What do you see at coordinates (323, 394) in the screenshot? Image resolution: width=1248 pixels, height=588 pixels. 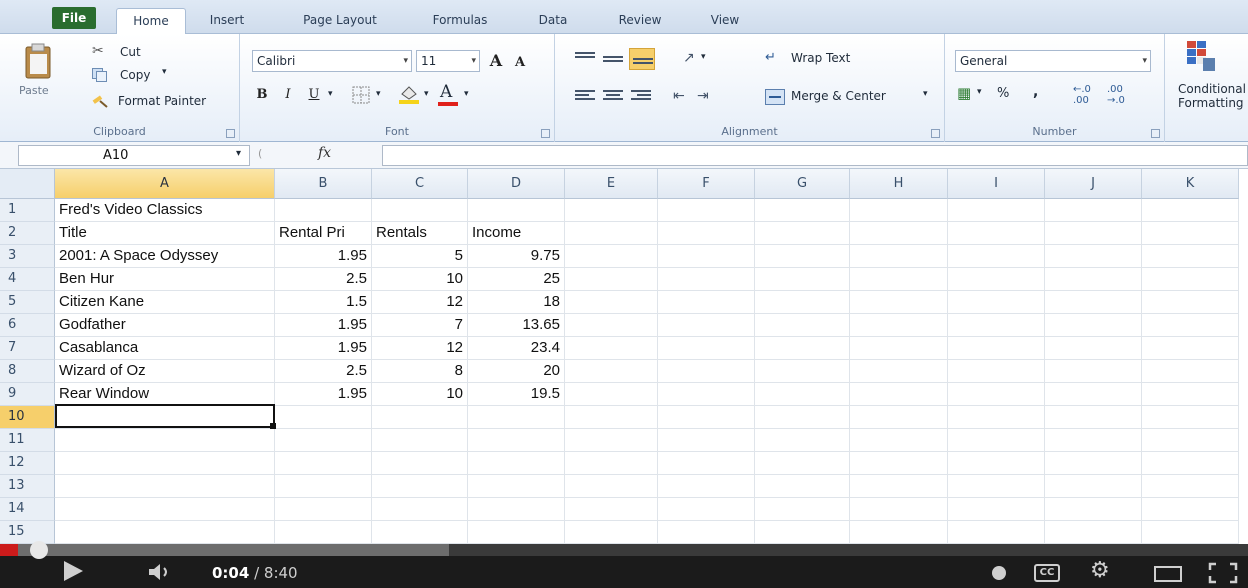 I see `cell-b9: 1.95` at bounding box center [323, 394].